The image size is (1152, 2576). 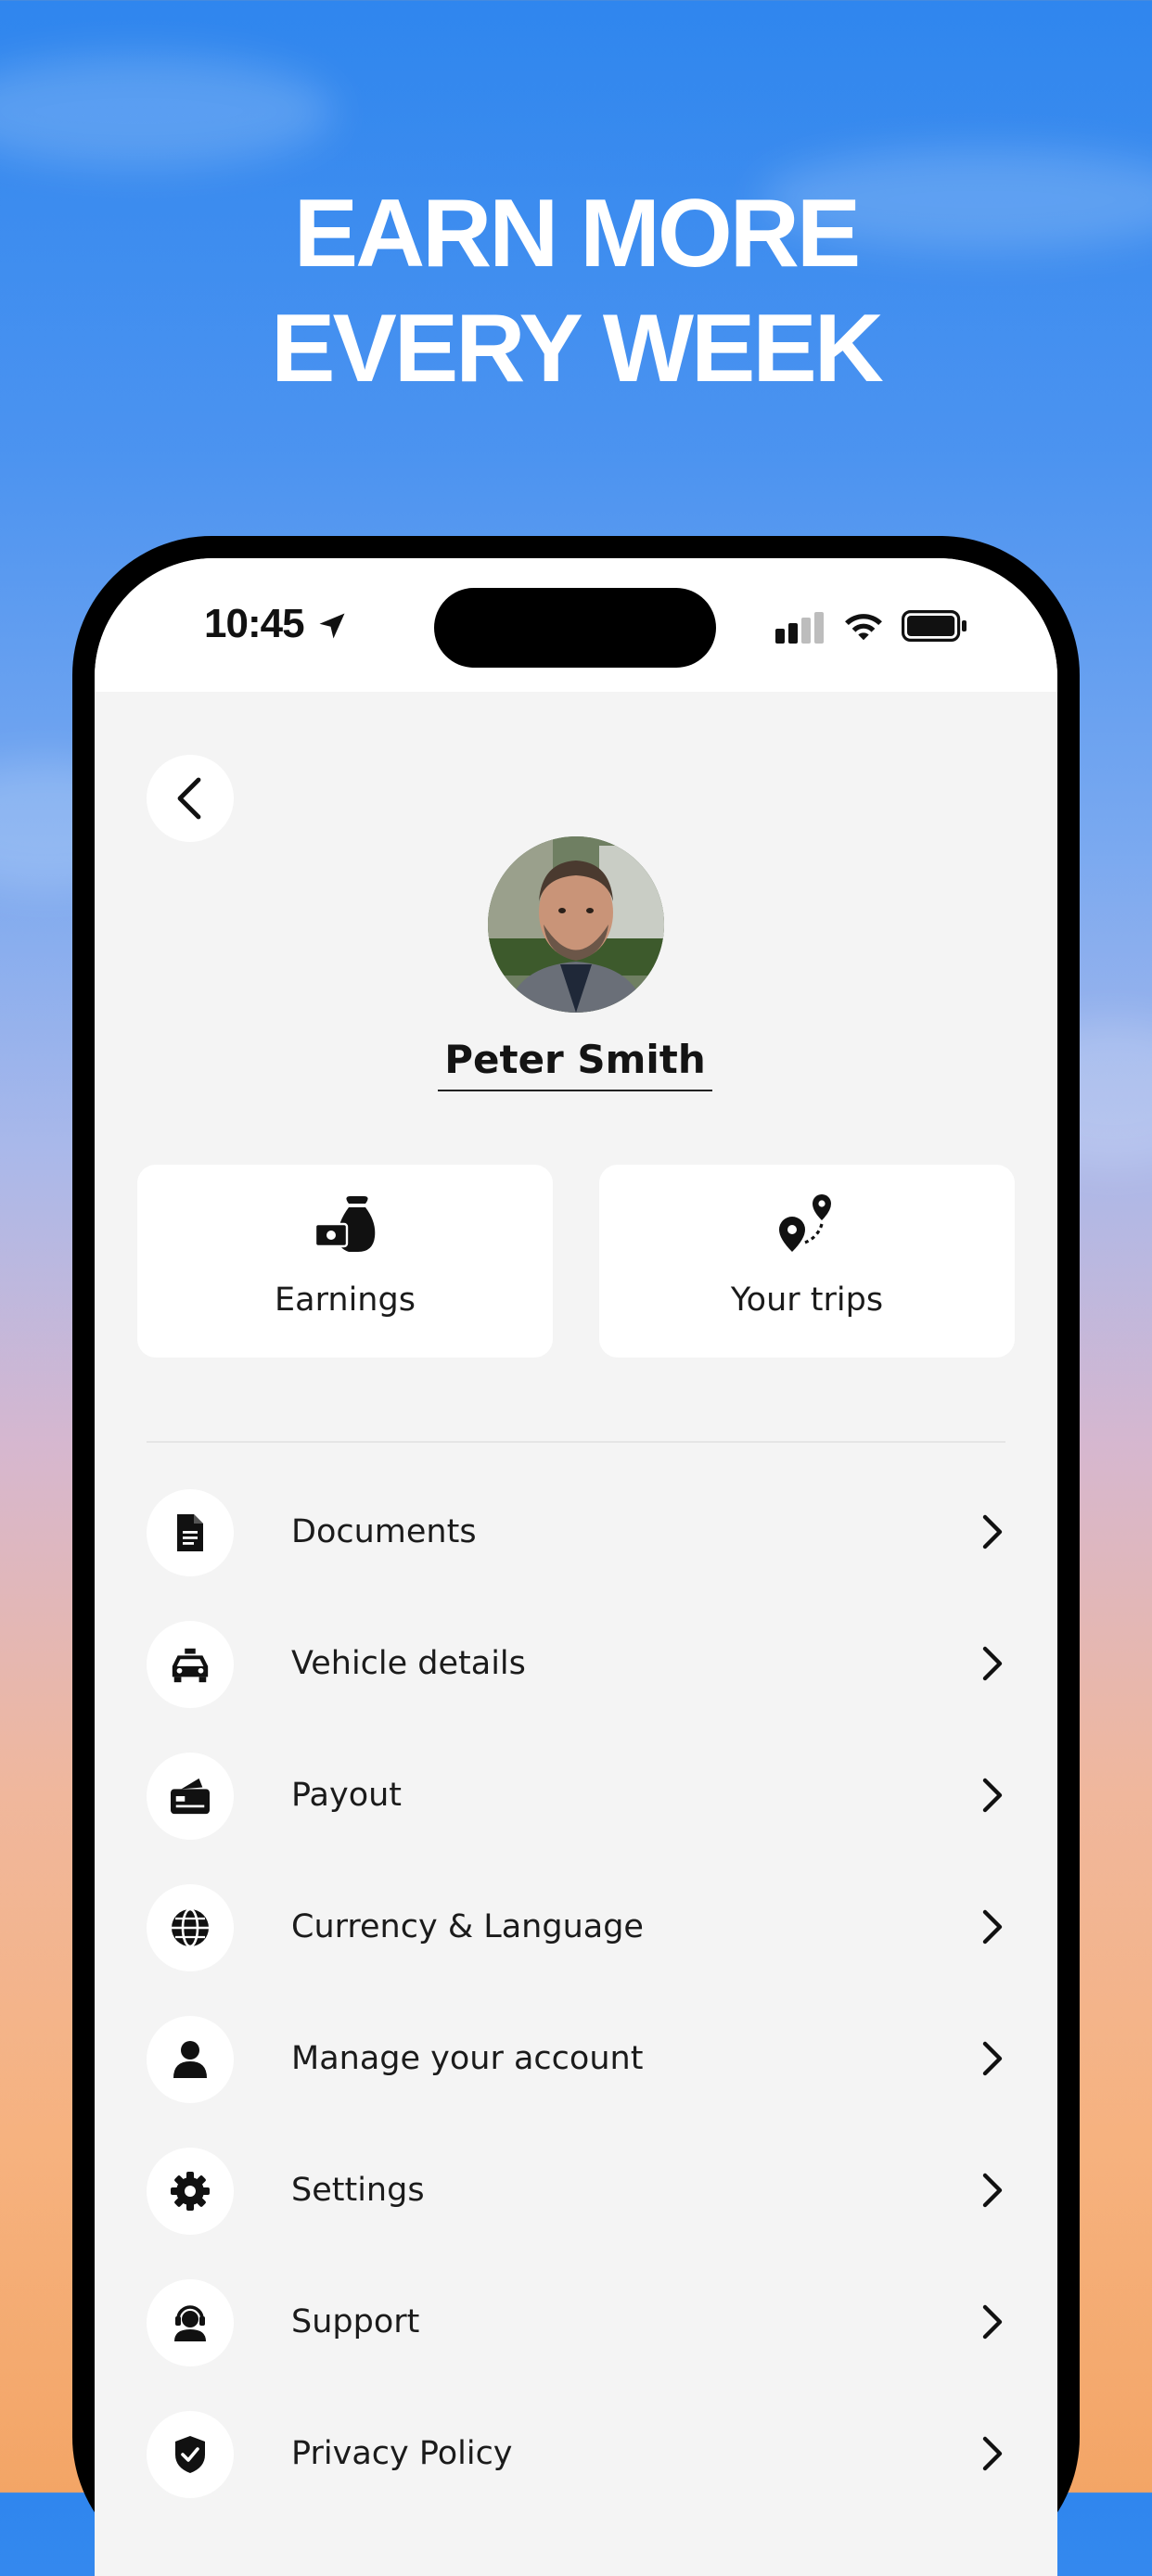 What do you see at coordinates (805, 1223) in the screenshot?
I see `route-pin-icon` at bounding box center [805, 1223].